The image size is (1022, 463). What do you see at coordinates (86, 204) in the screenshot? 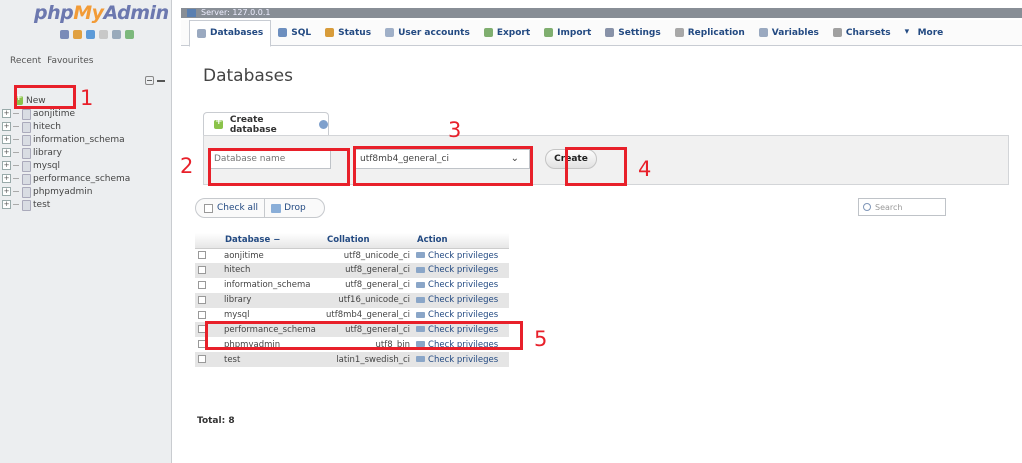
I see `tree-item-test: + test` at bounding box center [86, 204].